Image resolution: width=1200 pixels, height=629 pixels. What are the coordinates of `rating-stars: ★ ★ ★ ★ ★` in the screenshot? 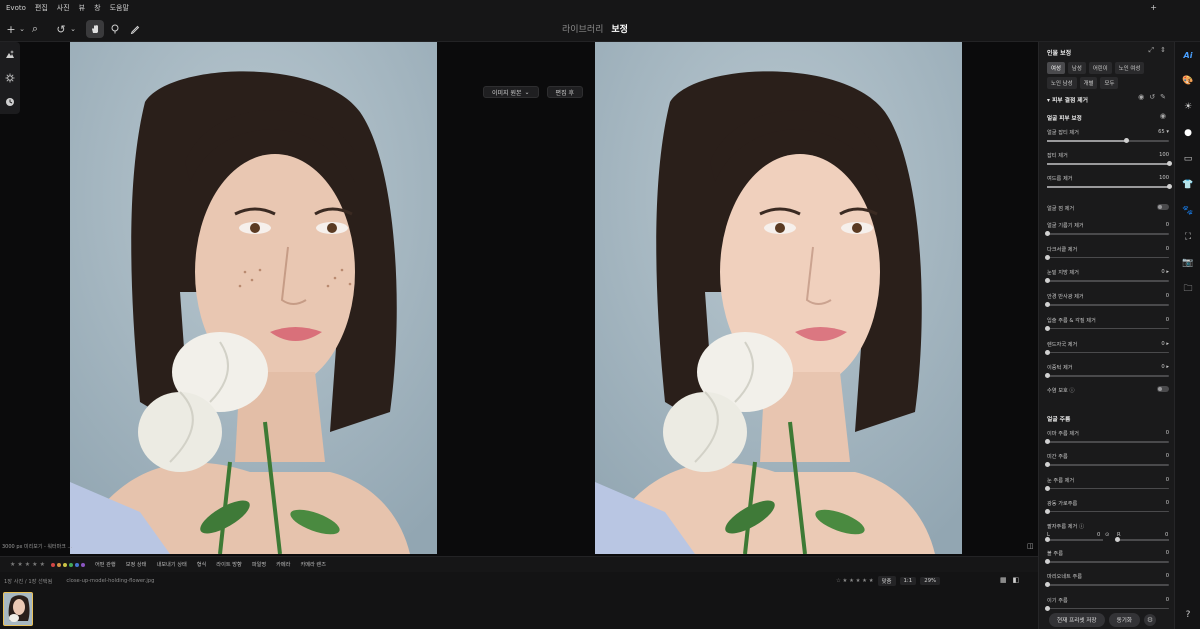 It's located at (27, 564).